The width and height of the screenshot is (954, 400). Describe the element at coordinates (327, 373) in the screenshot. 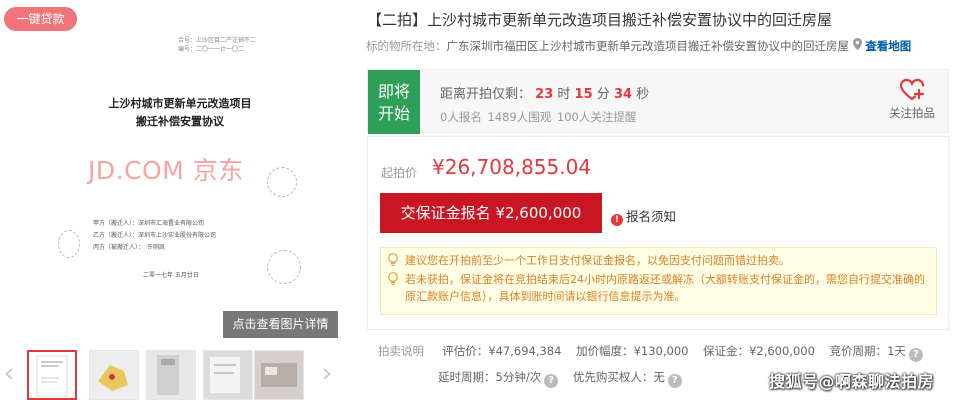

I see `next-arrow-icon: ›` at that location.